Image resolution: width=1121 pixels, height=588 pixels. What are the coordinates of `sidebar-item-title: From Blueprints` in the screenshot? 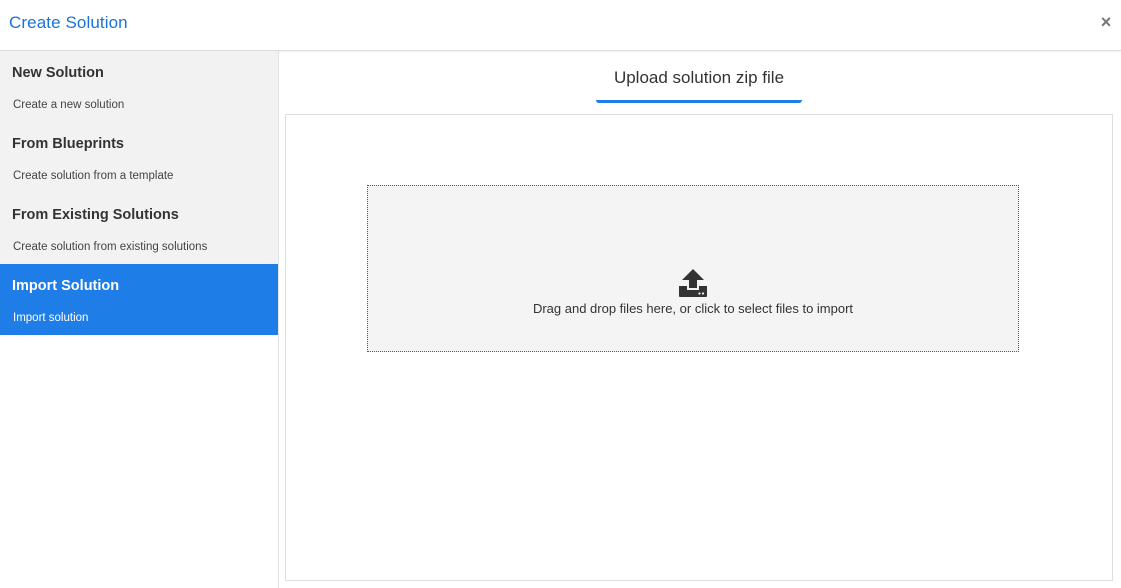 It's located at (68, 144).